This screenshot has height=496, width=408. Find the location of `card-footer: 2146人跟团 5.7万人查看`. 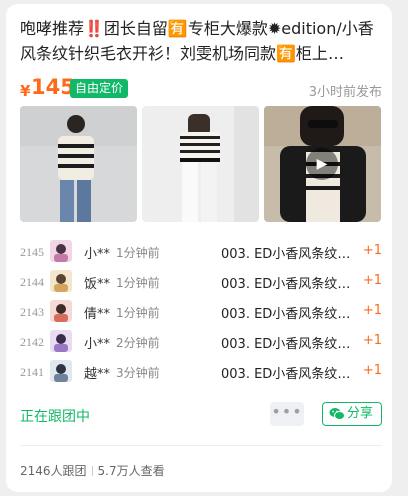

card-footer: 2146人跟团 5.7万人查看 is located at coordinates (92, 470).